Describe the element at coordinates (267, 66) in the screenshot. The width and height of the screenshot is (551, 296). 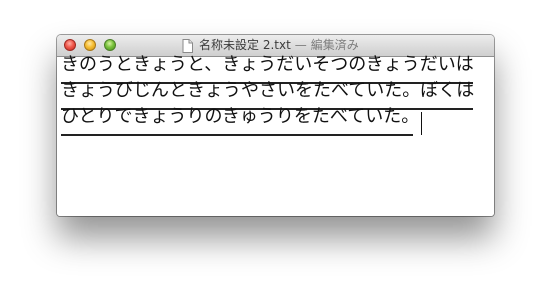
I see `text-line-1: きのうときょうと、きょうだいそつのきょうだいは` at that location.